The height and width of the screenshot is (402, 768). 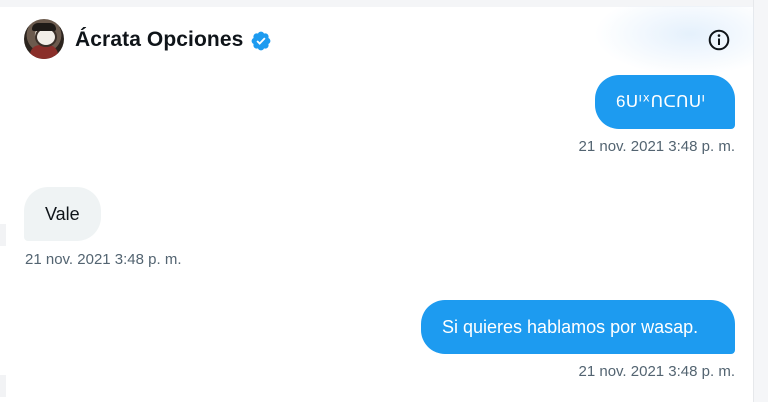 I want to click on message-bubble-incoming: Vale, so click(x=62, y=214).